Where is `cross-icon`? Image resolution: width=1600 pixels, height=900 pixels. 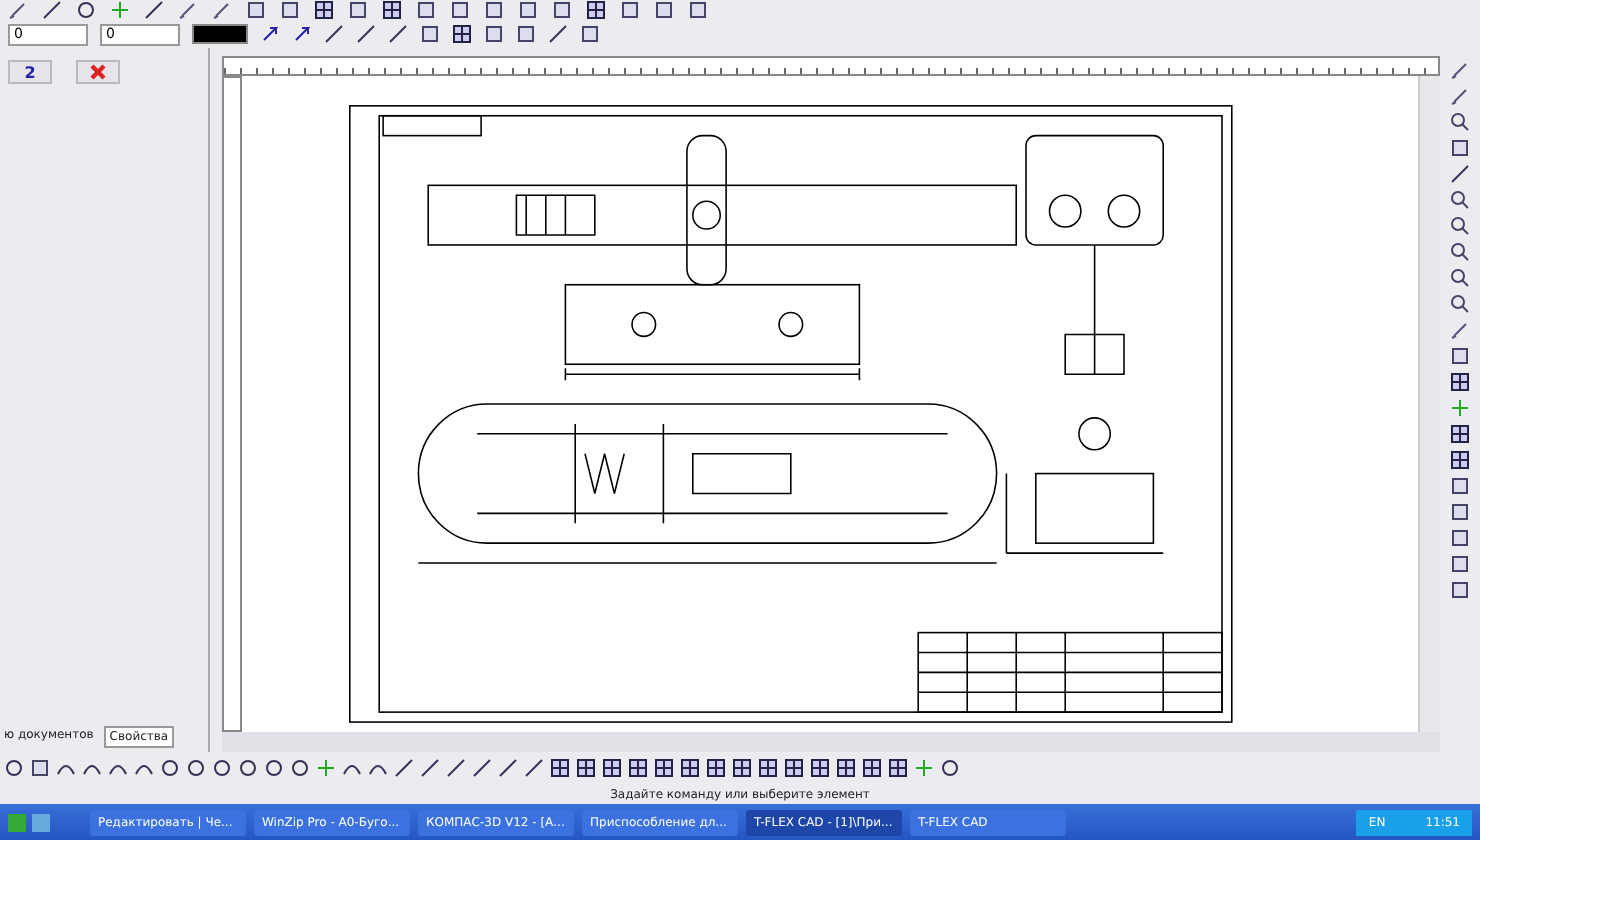
cross-icon is located at coordinates (98, 72).